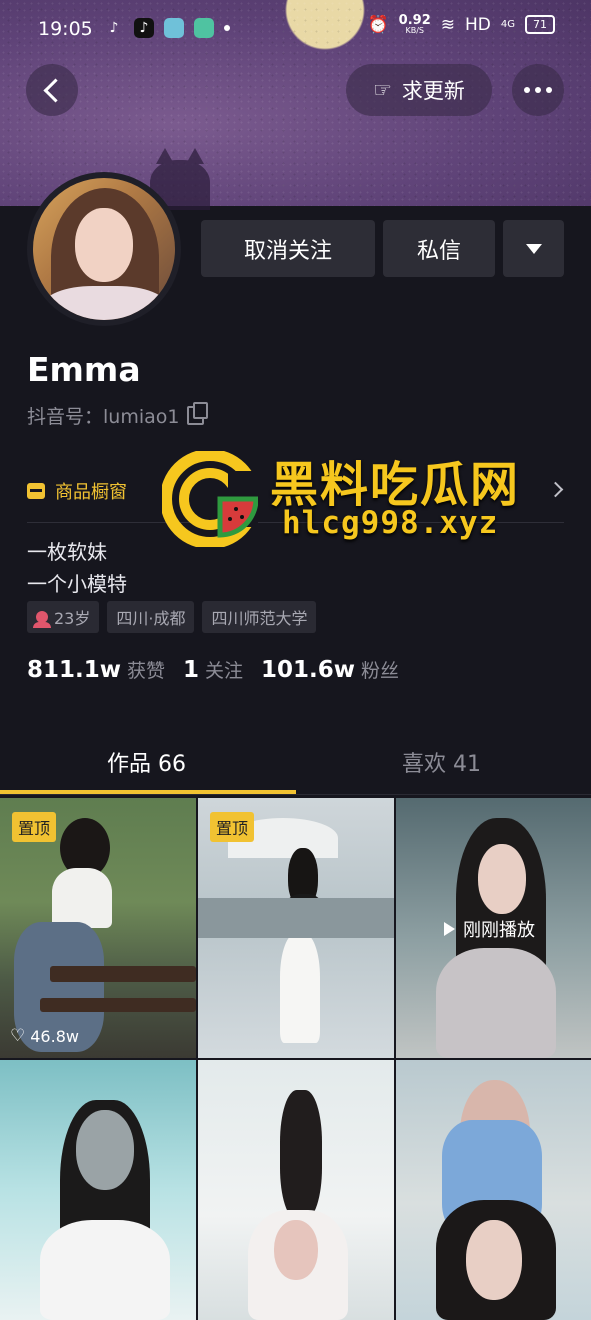 The width and height of the screenshot is (591, 1320). I want to click on hd-label: HD, so click(478, 24).